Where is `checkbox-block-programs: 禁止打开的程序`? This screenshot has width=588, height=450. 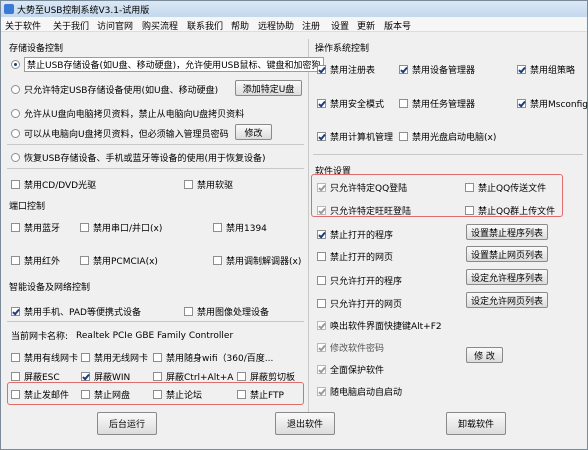 checkbox-block-programs: 禁止打开的程序 is located at coordinates (355, 234).